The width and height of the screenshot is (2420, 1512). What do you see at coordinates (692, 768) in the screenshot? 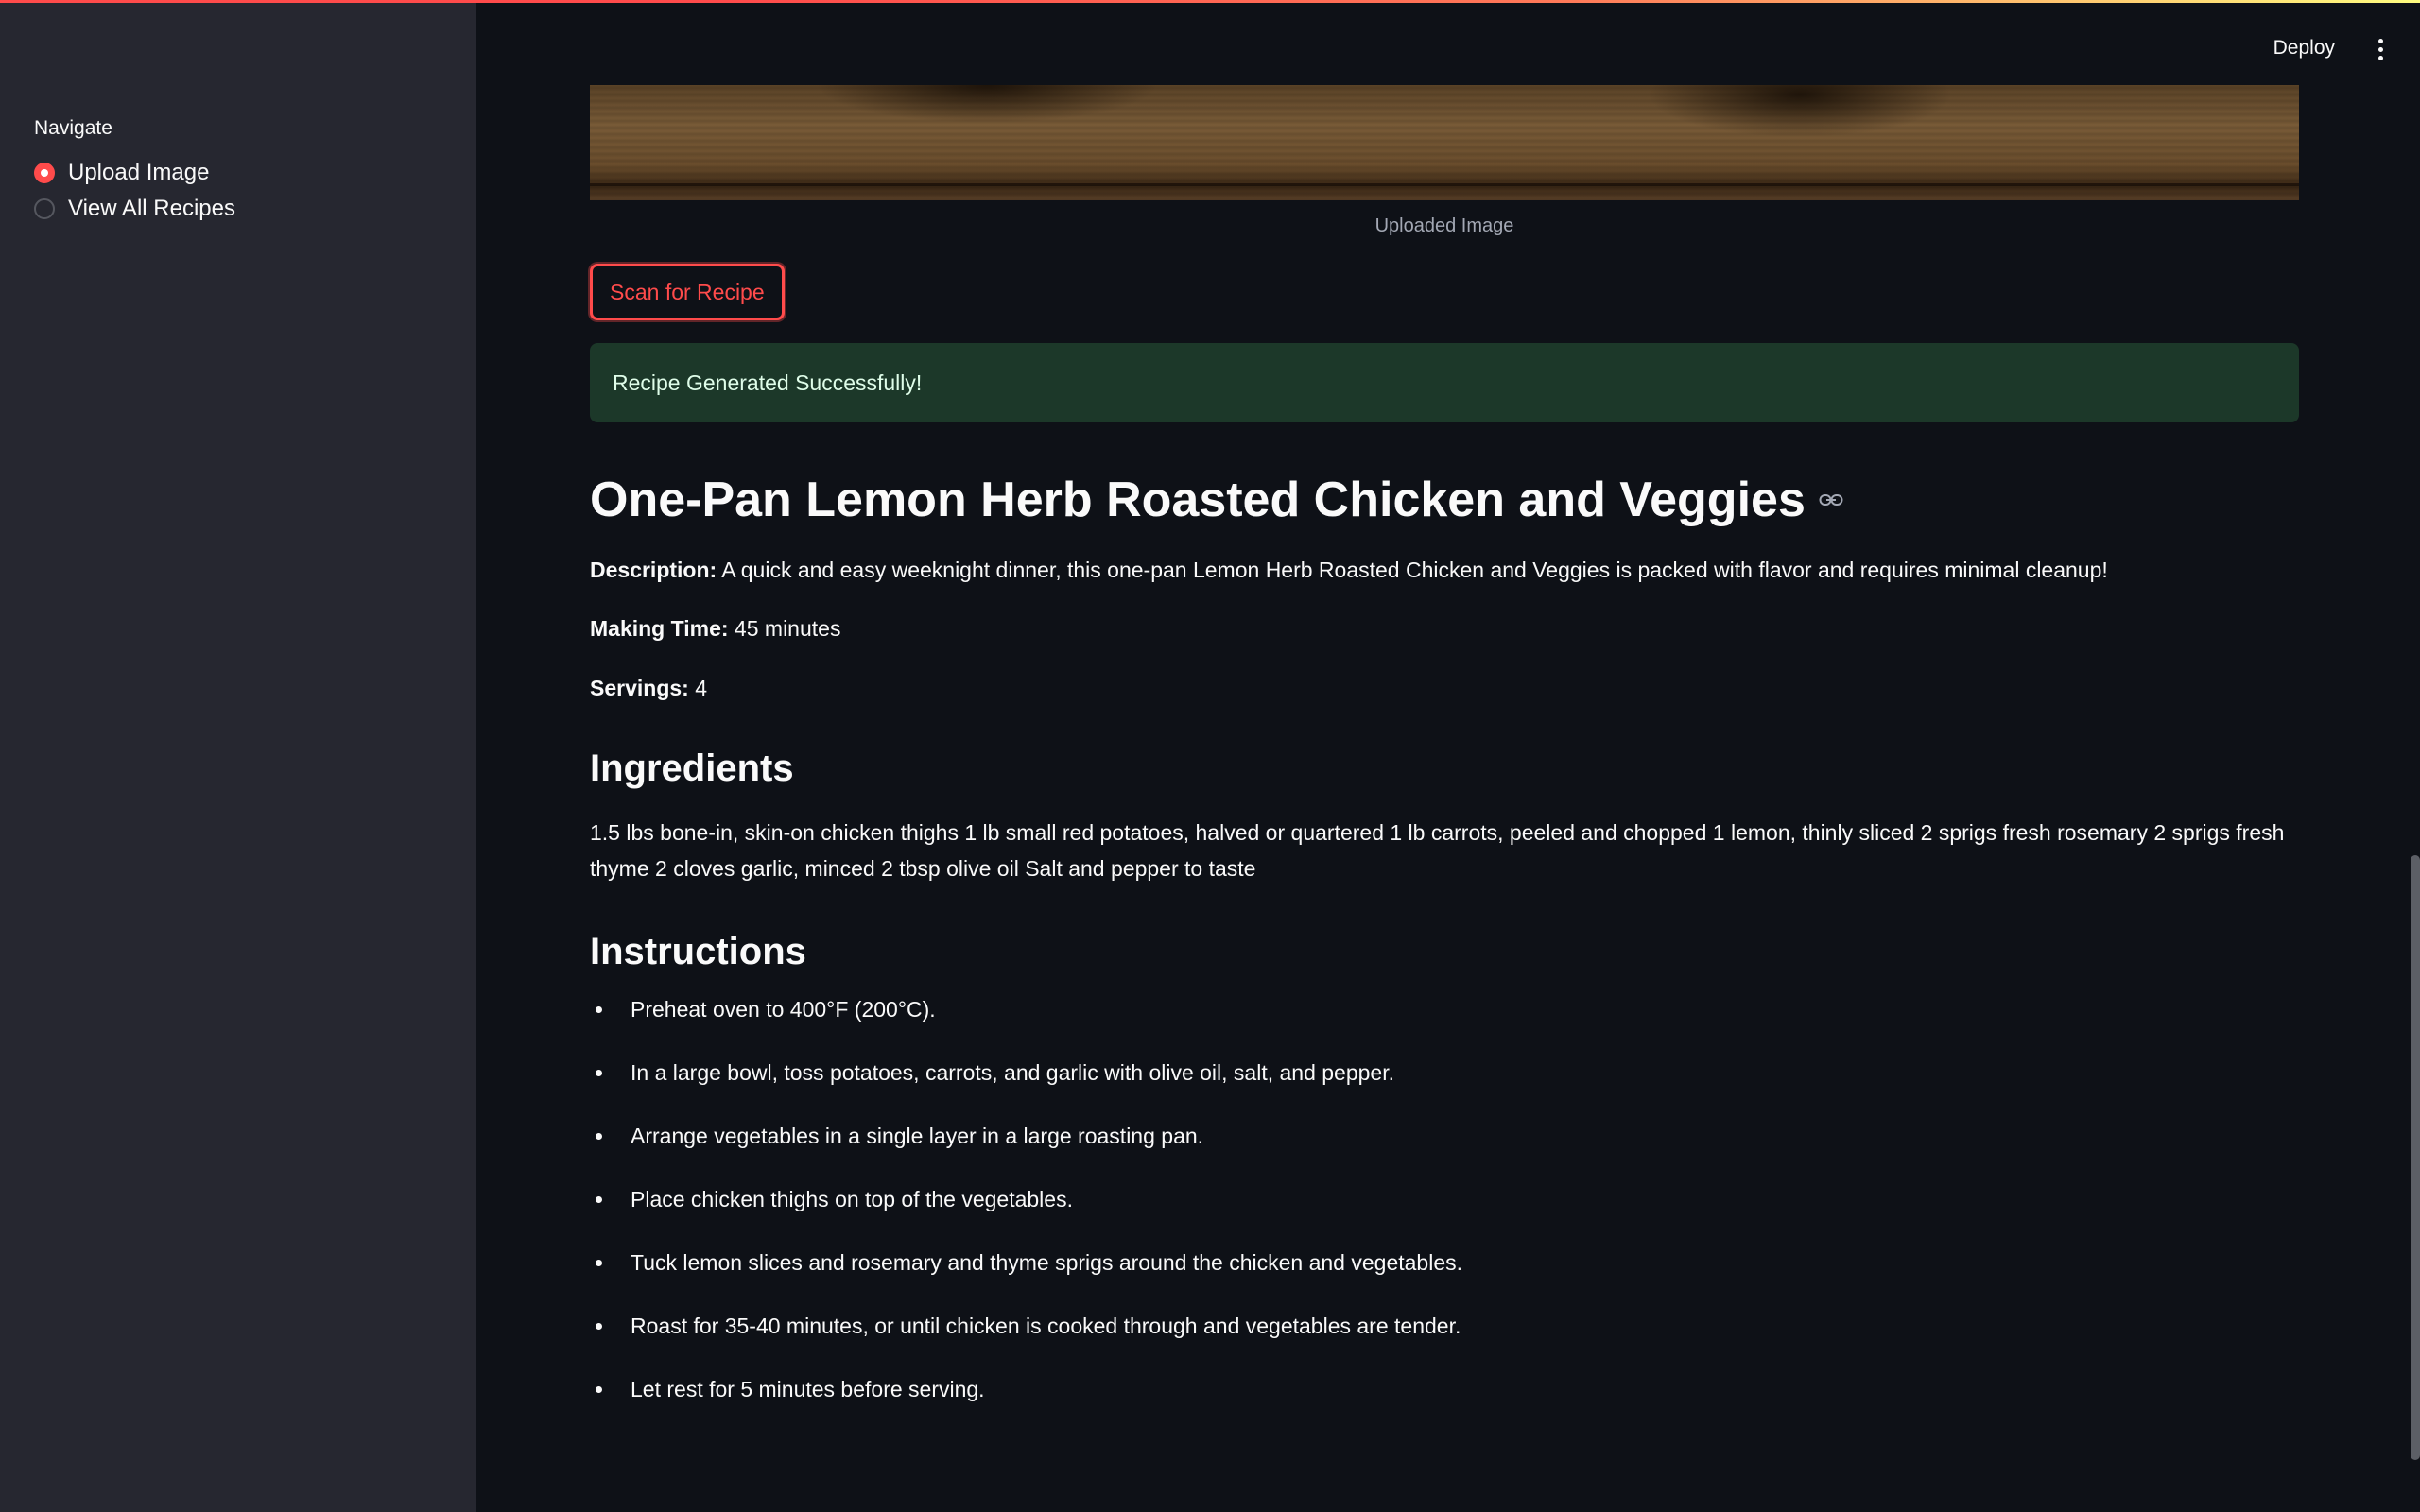
I see `ingredients-heading: Ingredients` at bounding box center [692, 768].